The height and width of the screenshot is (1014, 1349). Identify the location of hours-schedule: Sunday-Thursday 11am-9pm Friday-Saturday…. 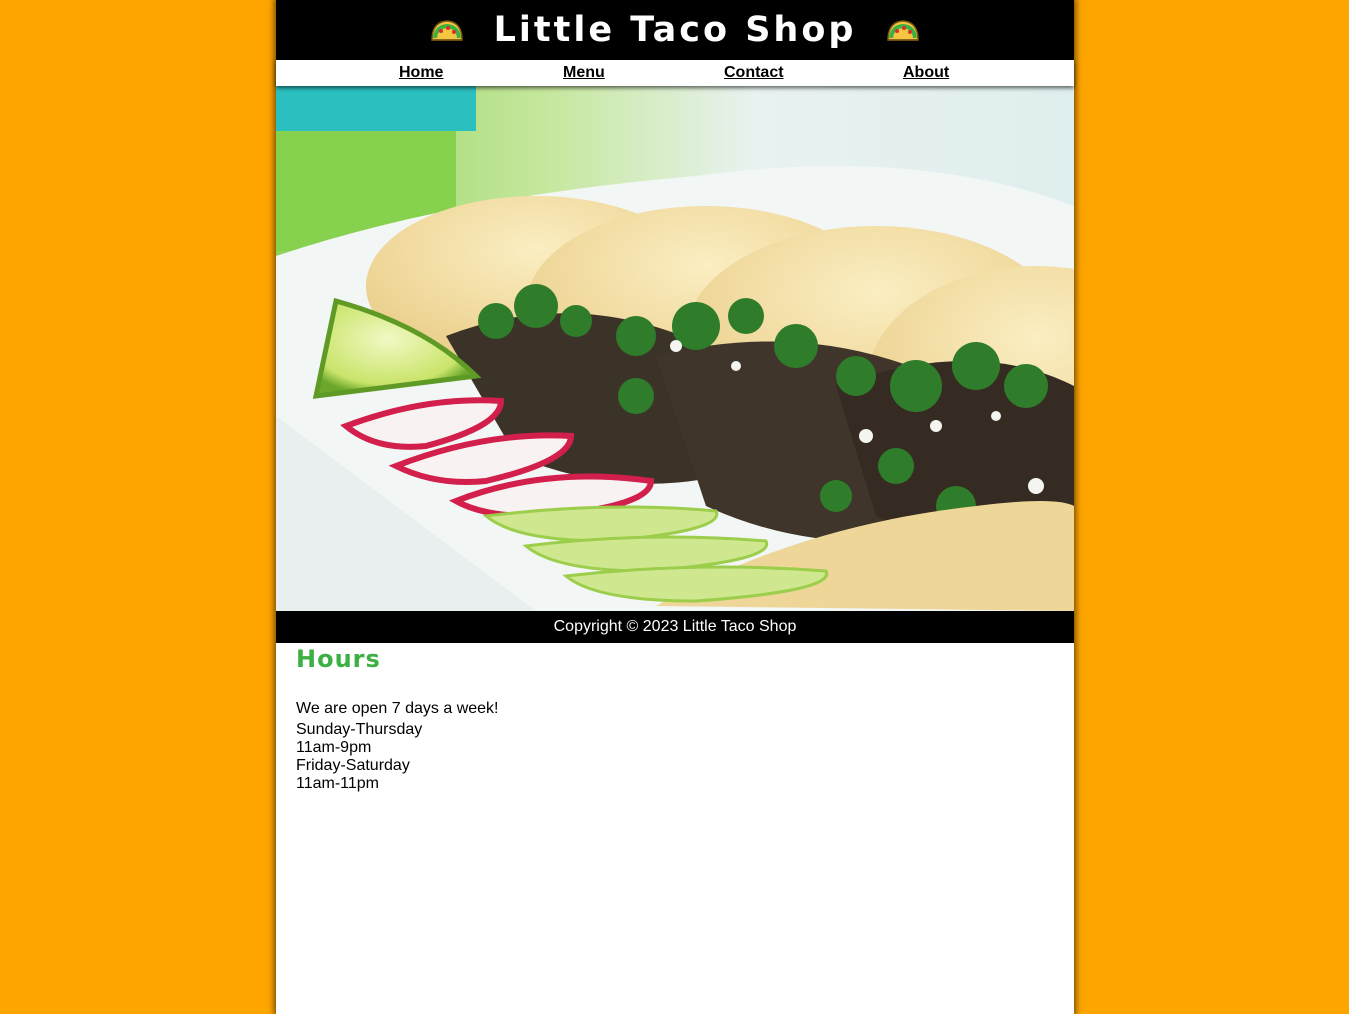
(675, 757).